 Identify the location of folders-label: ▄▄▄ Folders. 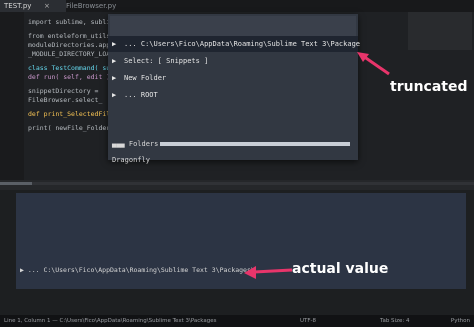
(135, 144).